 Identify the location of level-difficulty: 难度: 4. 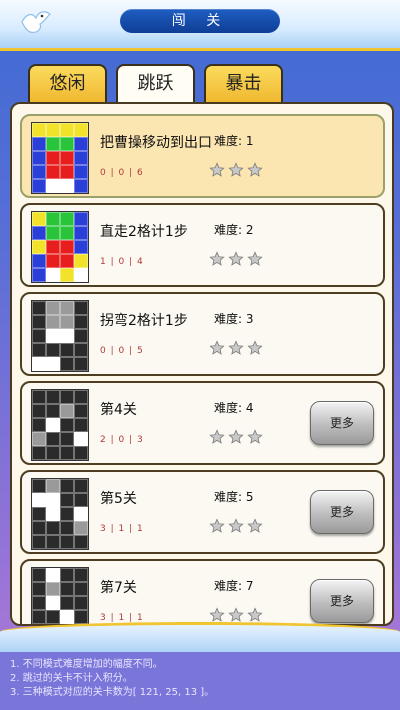
(234, 408).